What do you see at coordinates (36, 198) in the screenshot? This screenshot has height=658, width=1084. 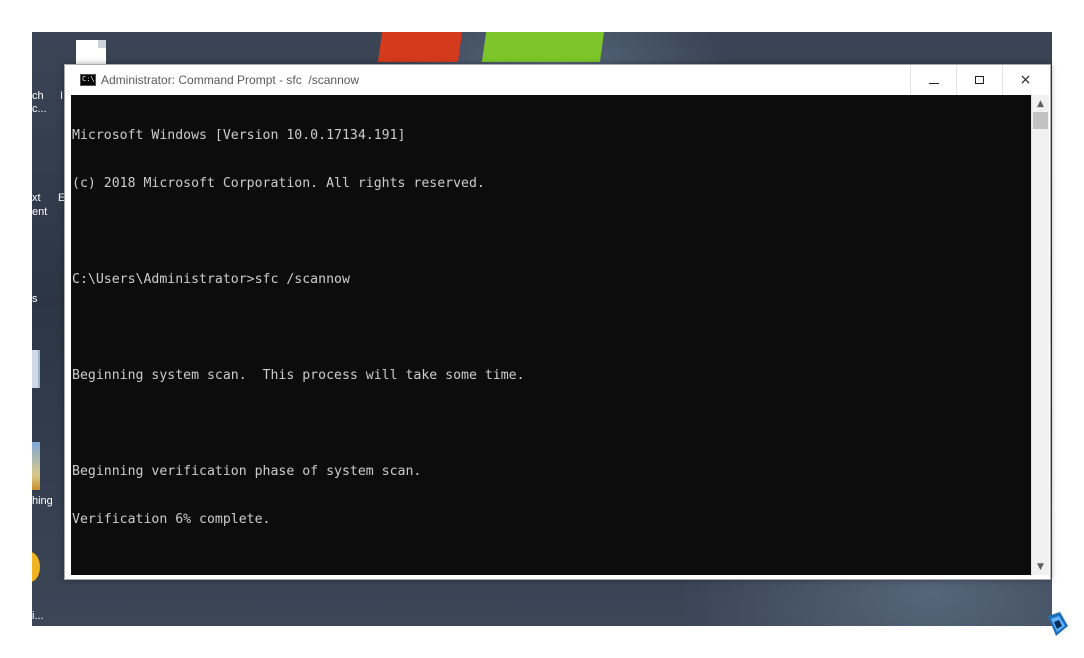 I see `desktop-label: xt` at bounding box center [36, 198].